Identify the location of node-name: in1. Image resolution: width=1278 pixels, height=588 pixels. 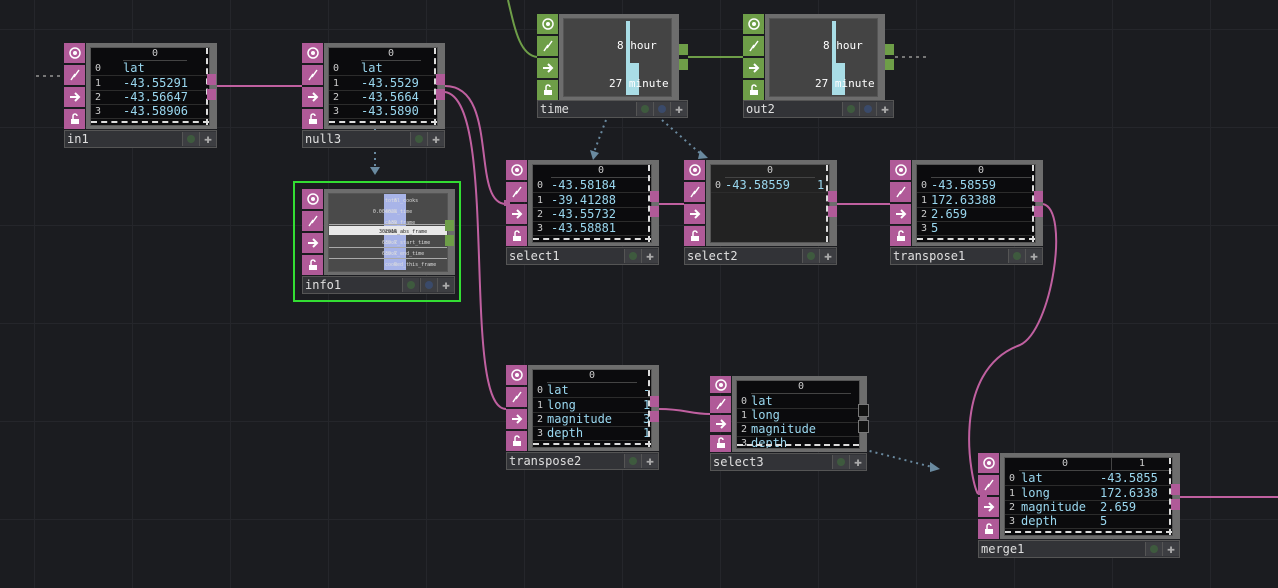
(78, 139).